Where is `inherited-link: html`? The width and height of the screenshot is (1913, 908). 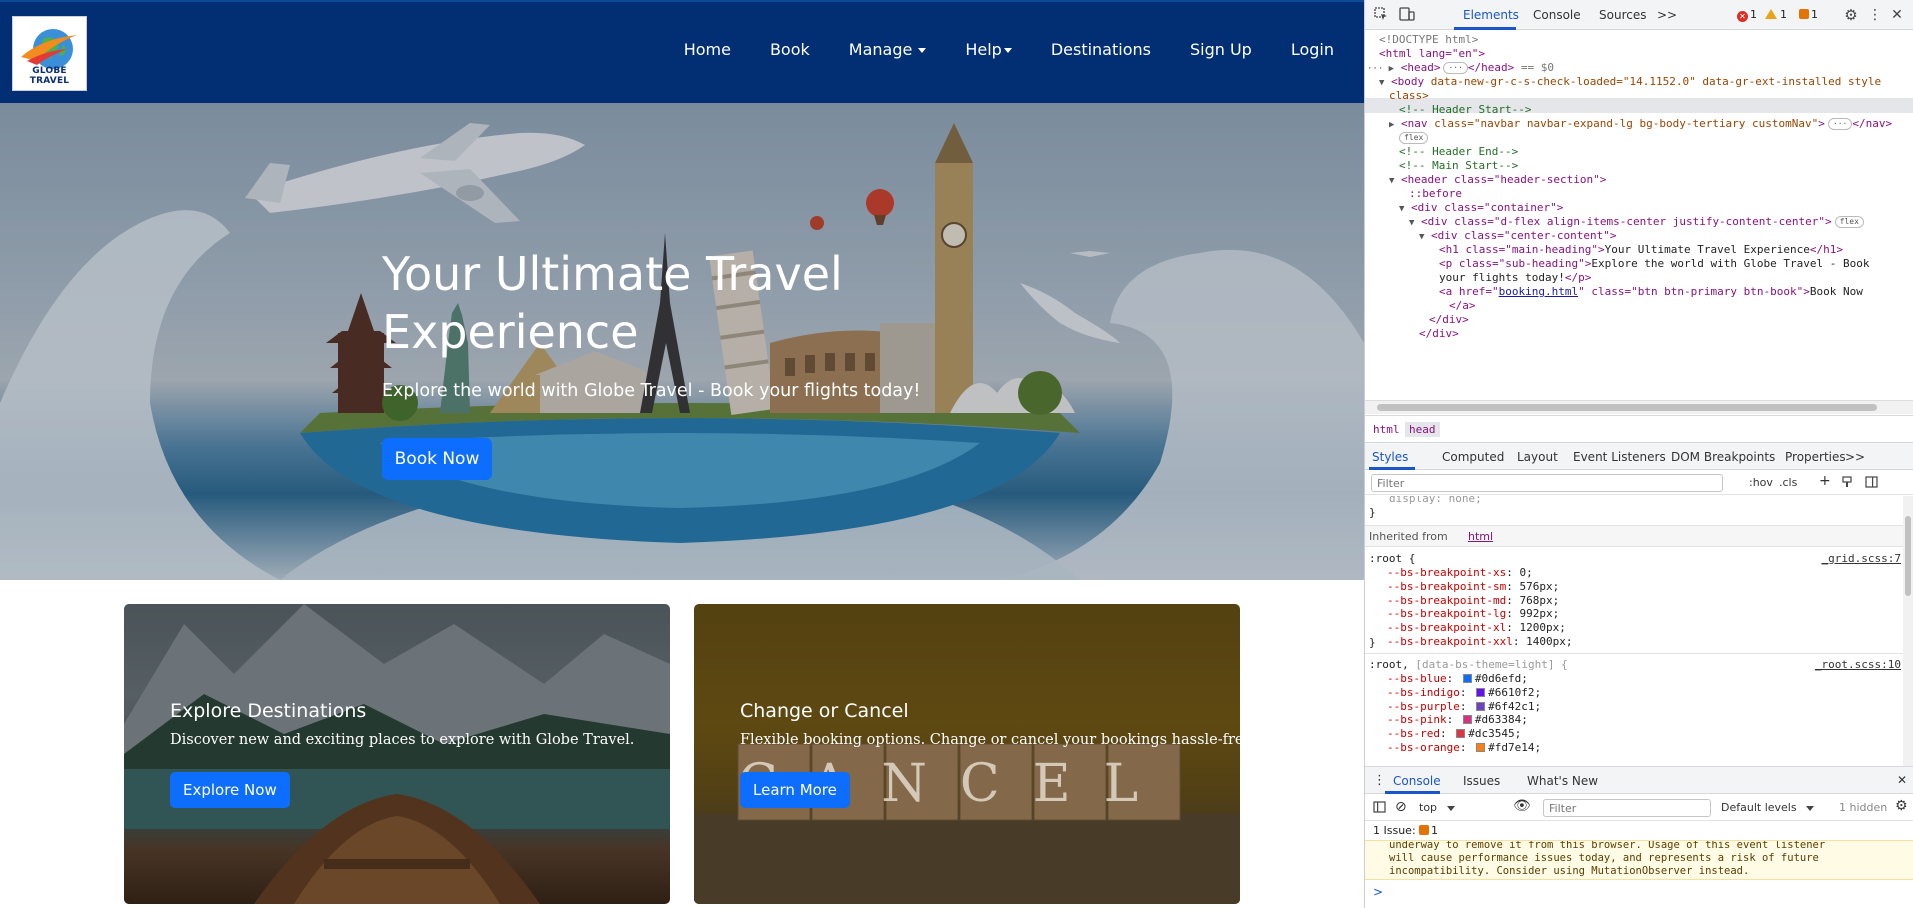
inherited-link: html is located at coordinates (1480, 536).